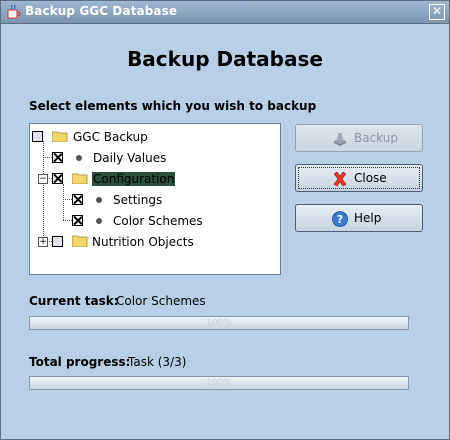 This screenshot has height=440, width=450. I want to click on close-button: Close, so click(359, 178).